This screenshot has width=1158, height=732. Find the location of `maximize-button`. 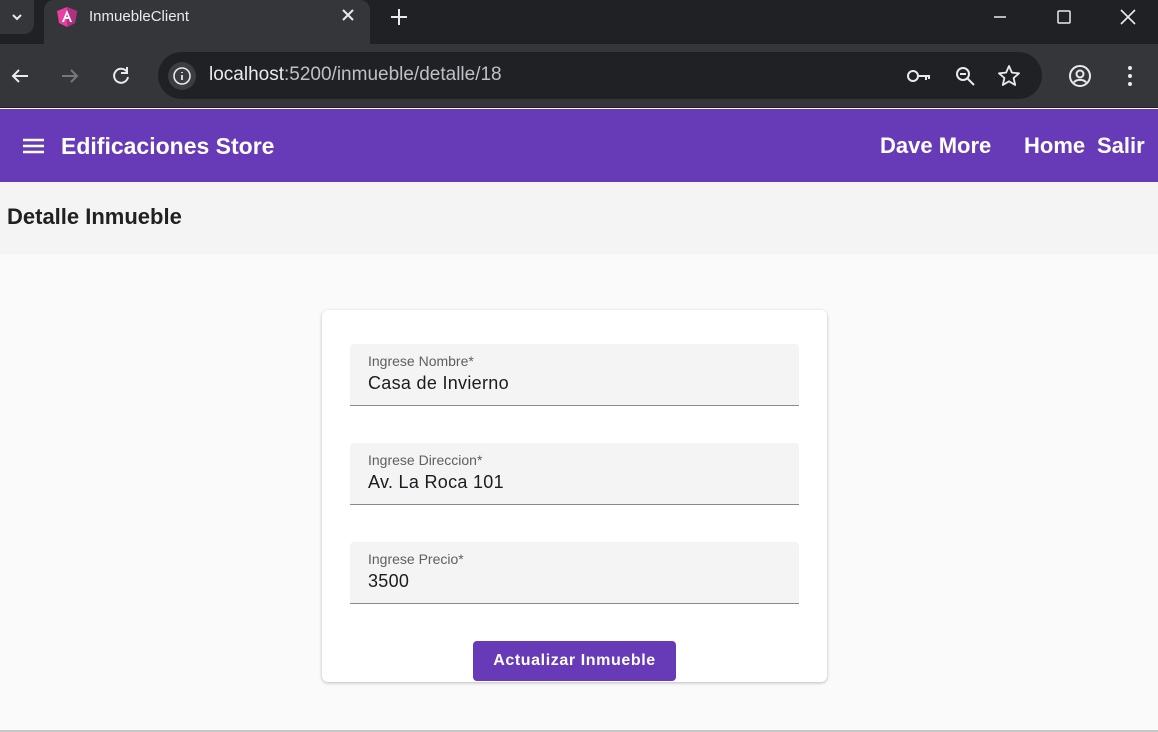

maximize-button is located at coordinates (1064, 17).